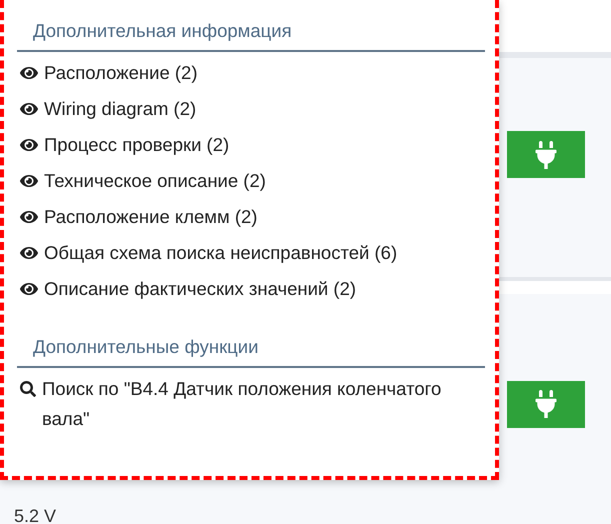  I want to click on section-title: Дополнительные функции, so click(251, 346).